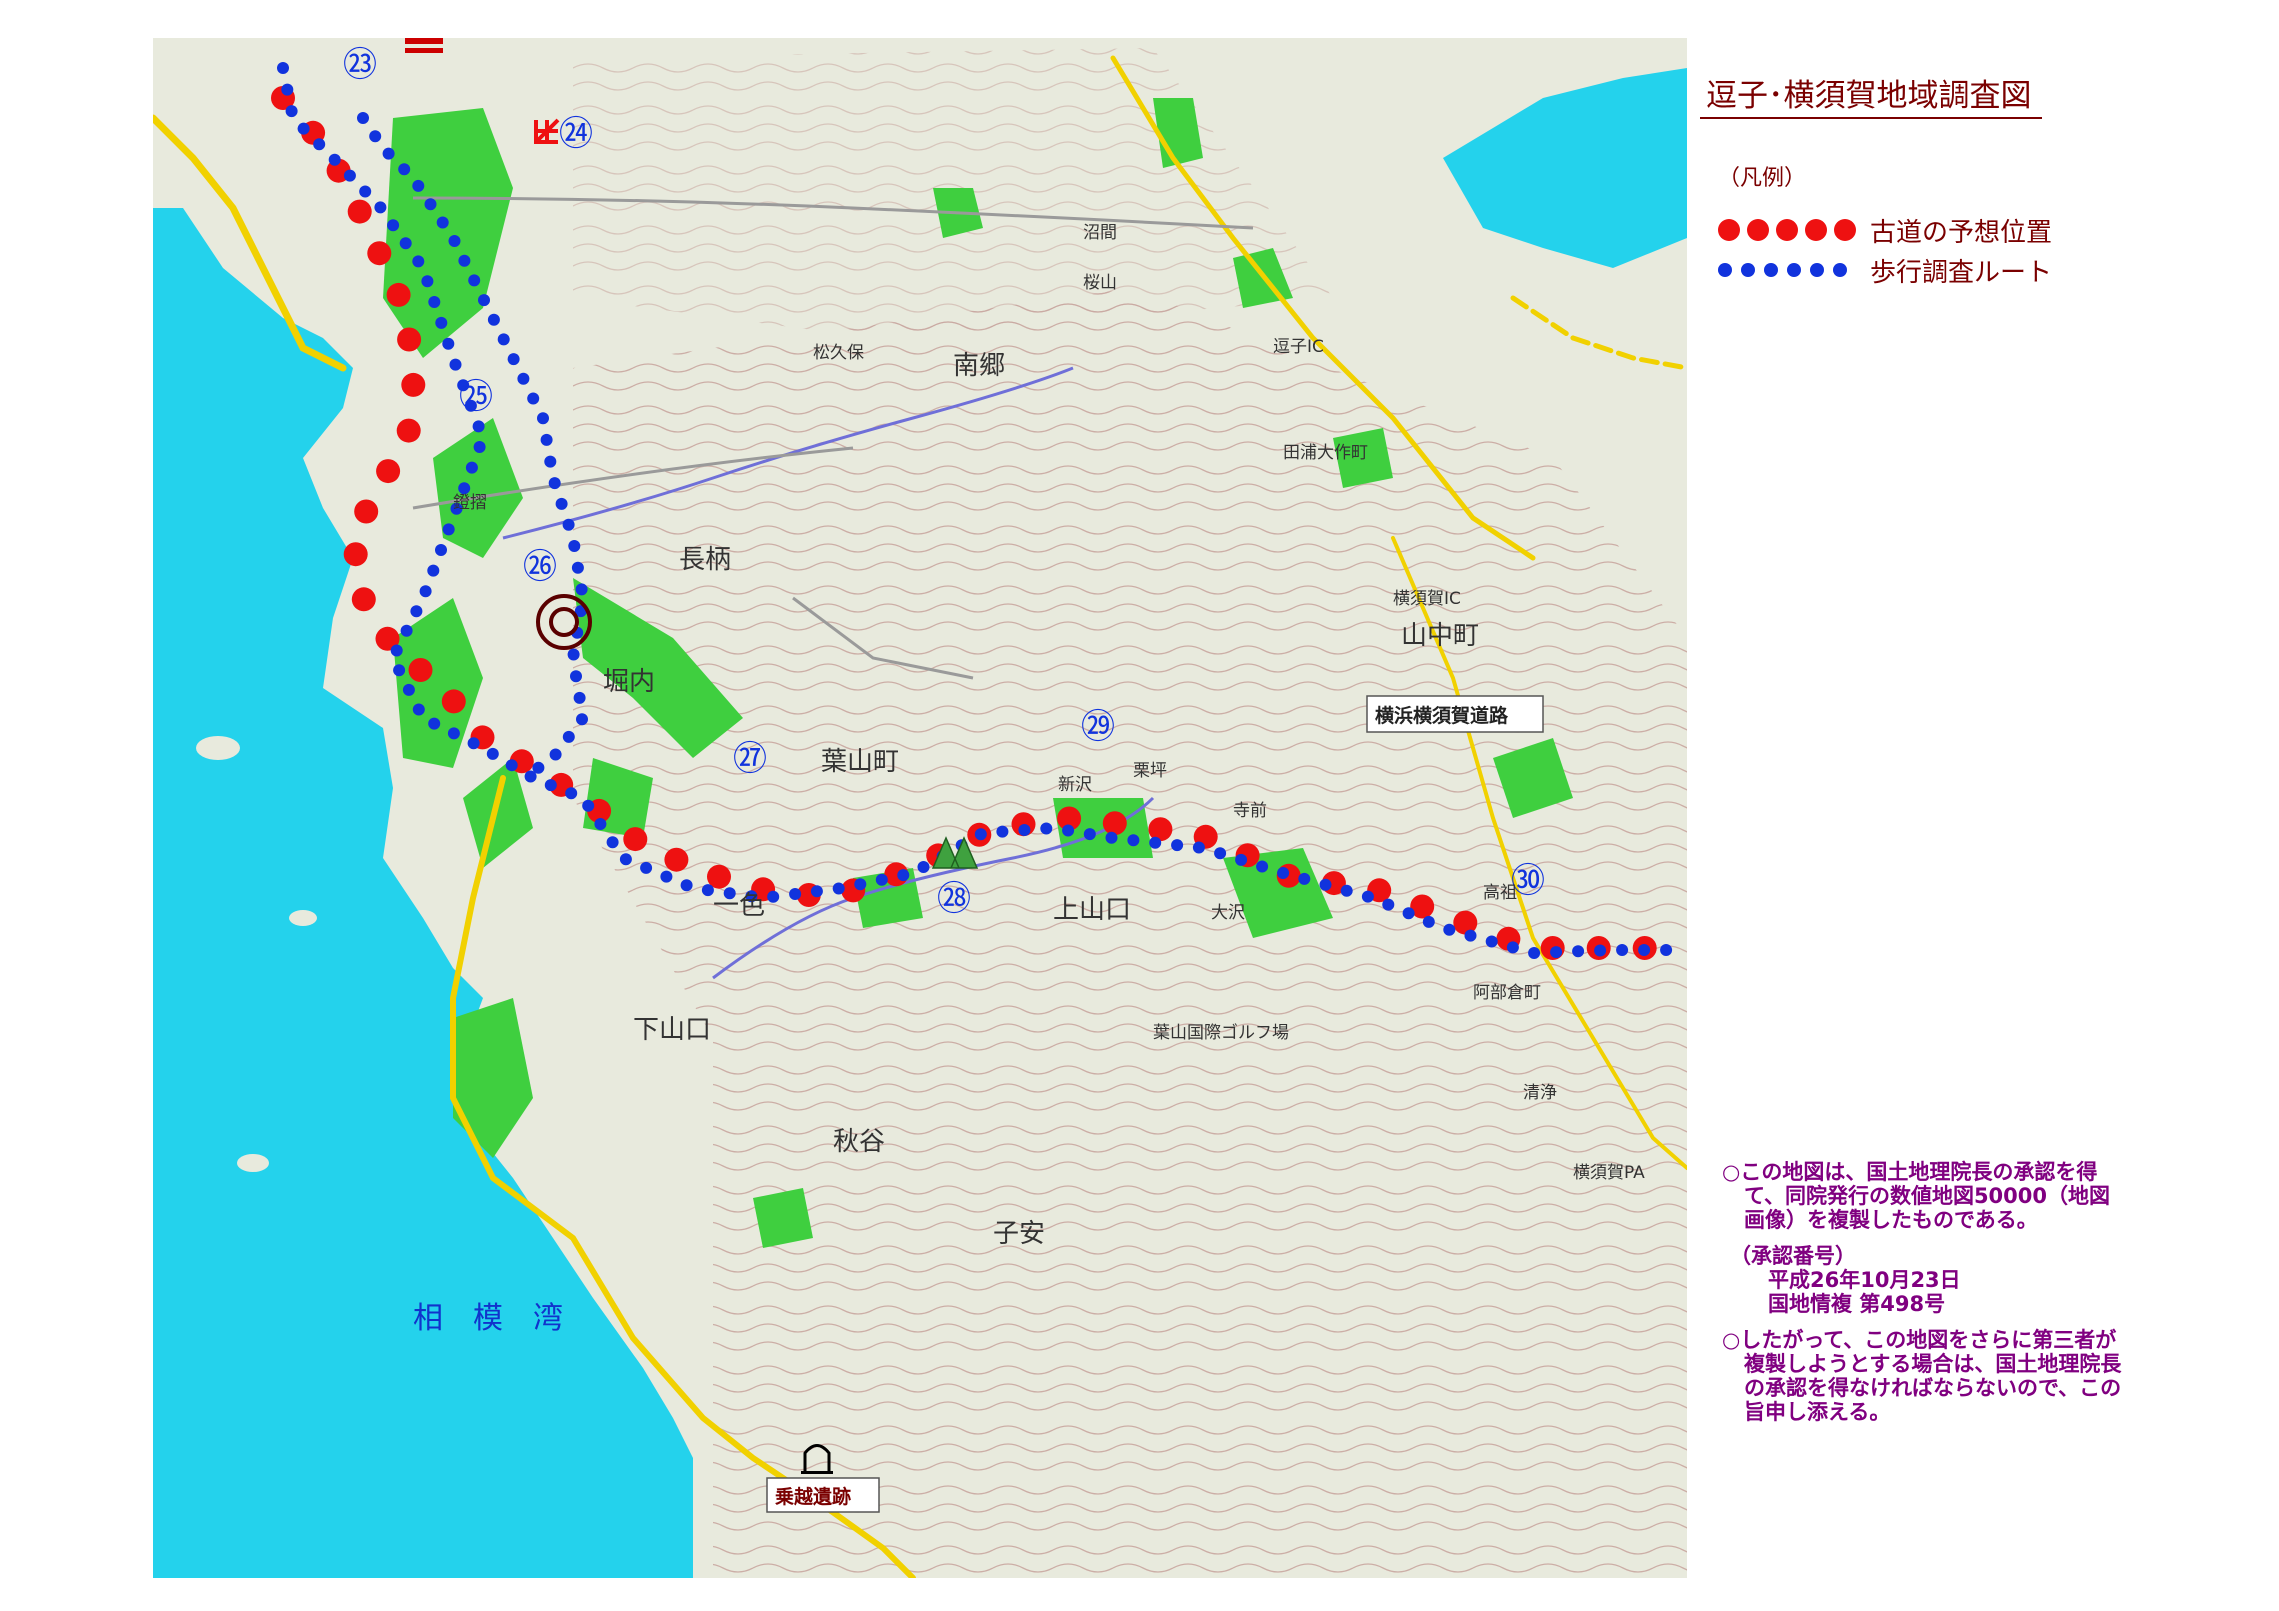 This screenshot has height=1611, width=2279. What do you see at coordinates (838, 353) in the screenshot?
I see `place-label: 松久保` at bounding box center [838, 353].